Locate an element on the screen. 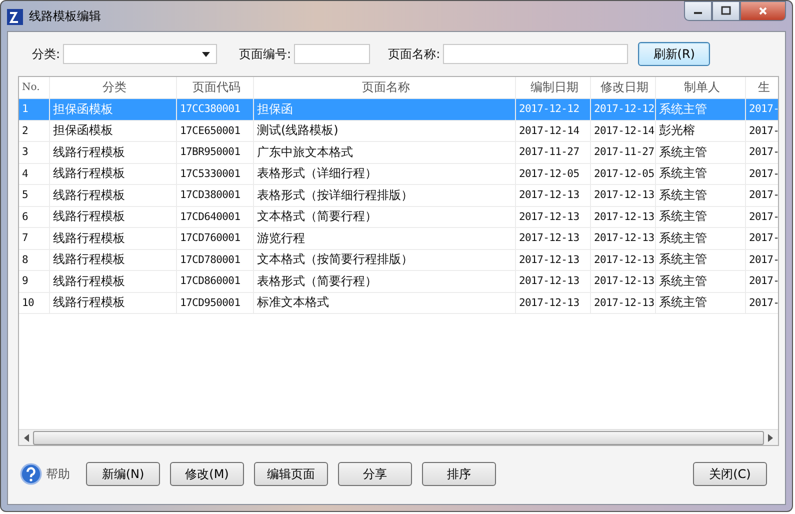 The width and height of the screenshot is (795, 514). table-cell: 17CD640001 is located at coordinates (215, 216).